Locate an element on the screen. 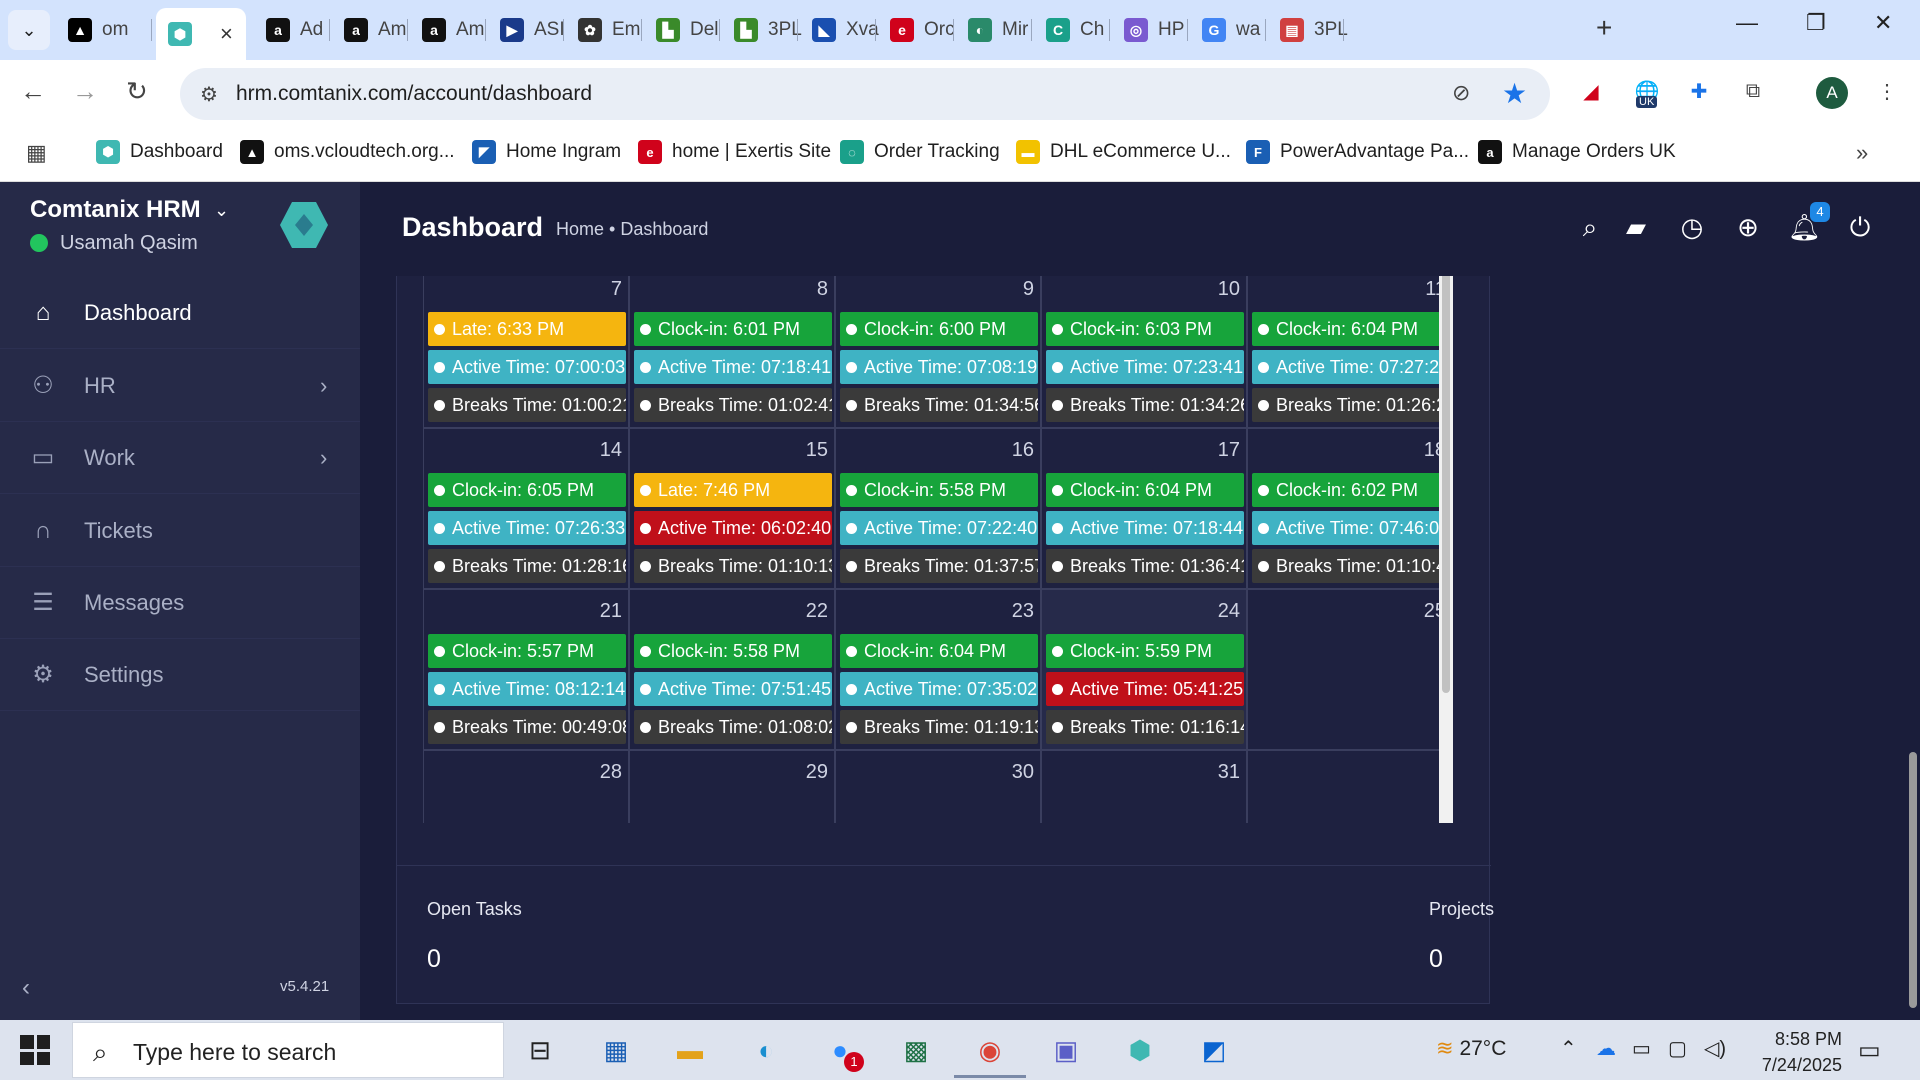 The width and height of the screenshot is (1920, 1080). back-icon: ← is located at coordinates (33, 91).